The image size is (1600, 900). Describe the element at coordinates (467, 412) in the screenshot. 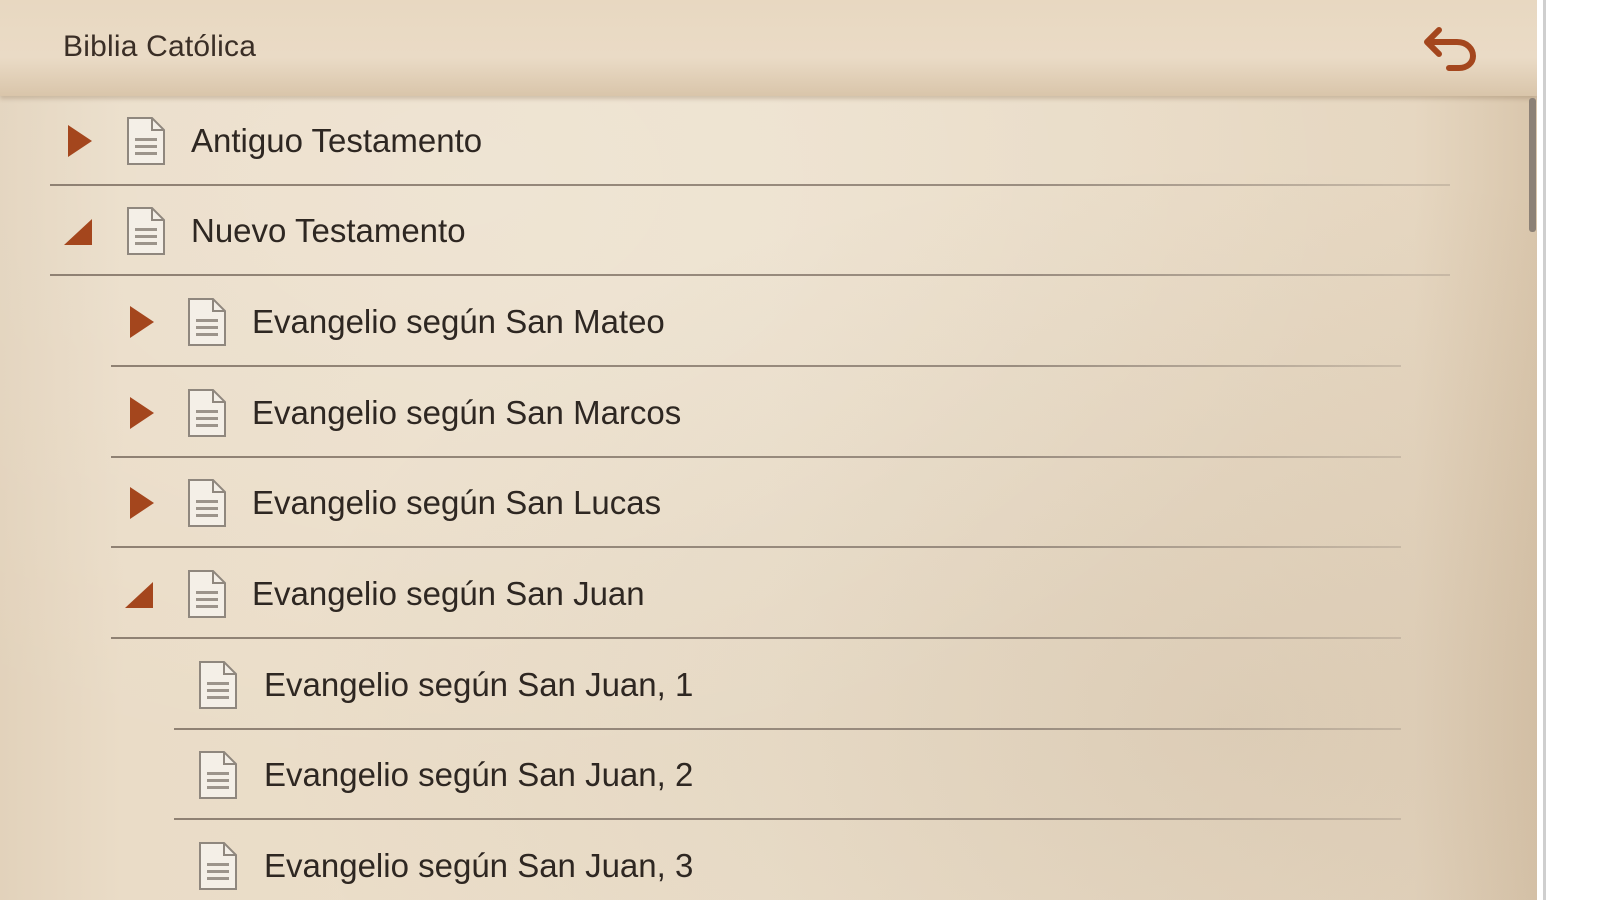

I see `tree-item-label: Evangelio según San Marcos` at that location.